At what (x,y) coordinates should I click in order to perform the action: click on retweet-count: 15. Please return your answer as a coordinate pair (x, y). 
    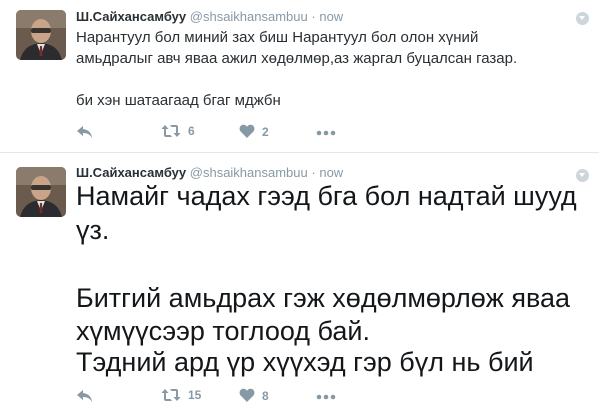
    Looking at the image, I should click on (195, 395).